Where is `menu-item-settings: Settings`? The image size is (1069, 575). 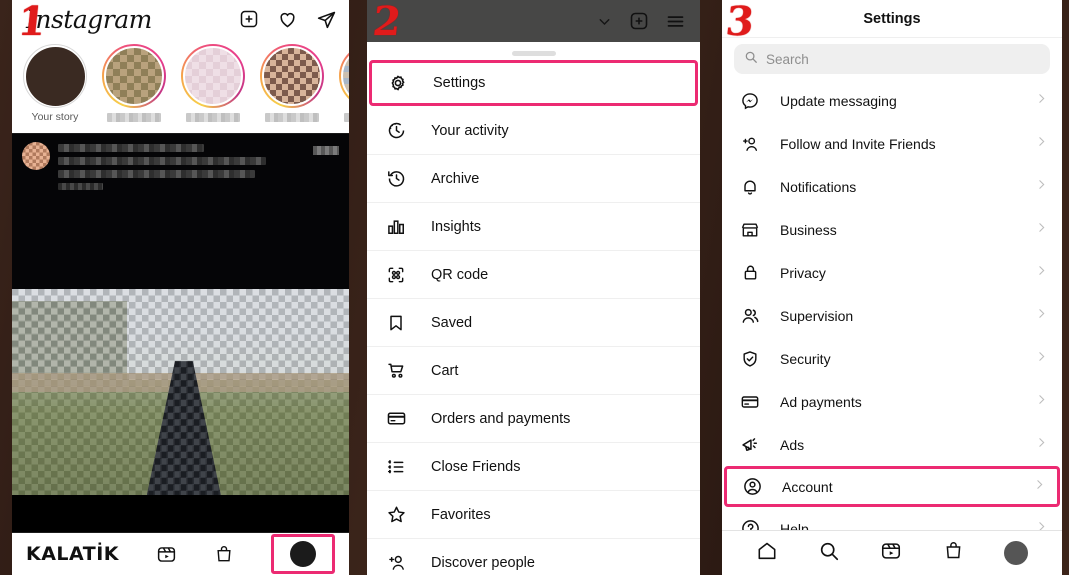
menu-item-settings: Settings is located at coordinates (533, 83).